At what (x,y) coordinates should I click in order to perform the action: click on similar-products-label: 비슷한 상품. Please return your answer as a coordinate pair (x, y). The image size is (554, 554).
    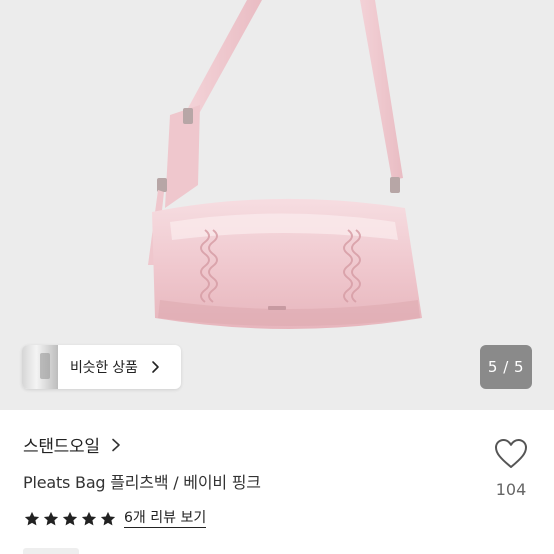
    Looking at the image, I should click on (104, 368).